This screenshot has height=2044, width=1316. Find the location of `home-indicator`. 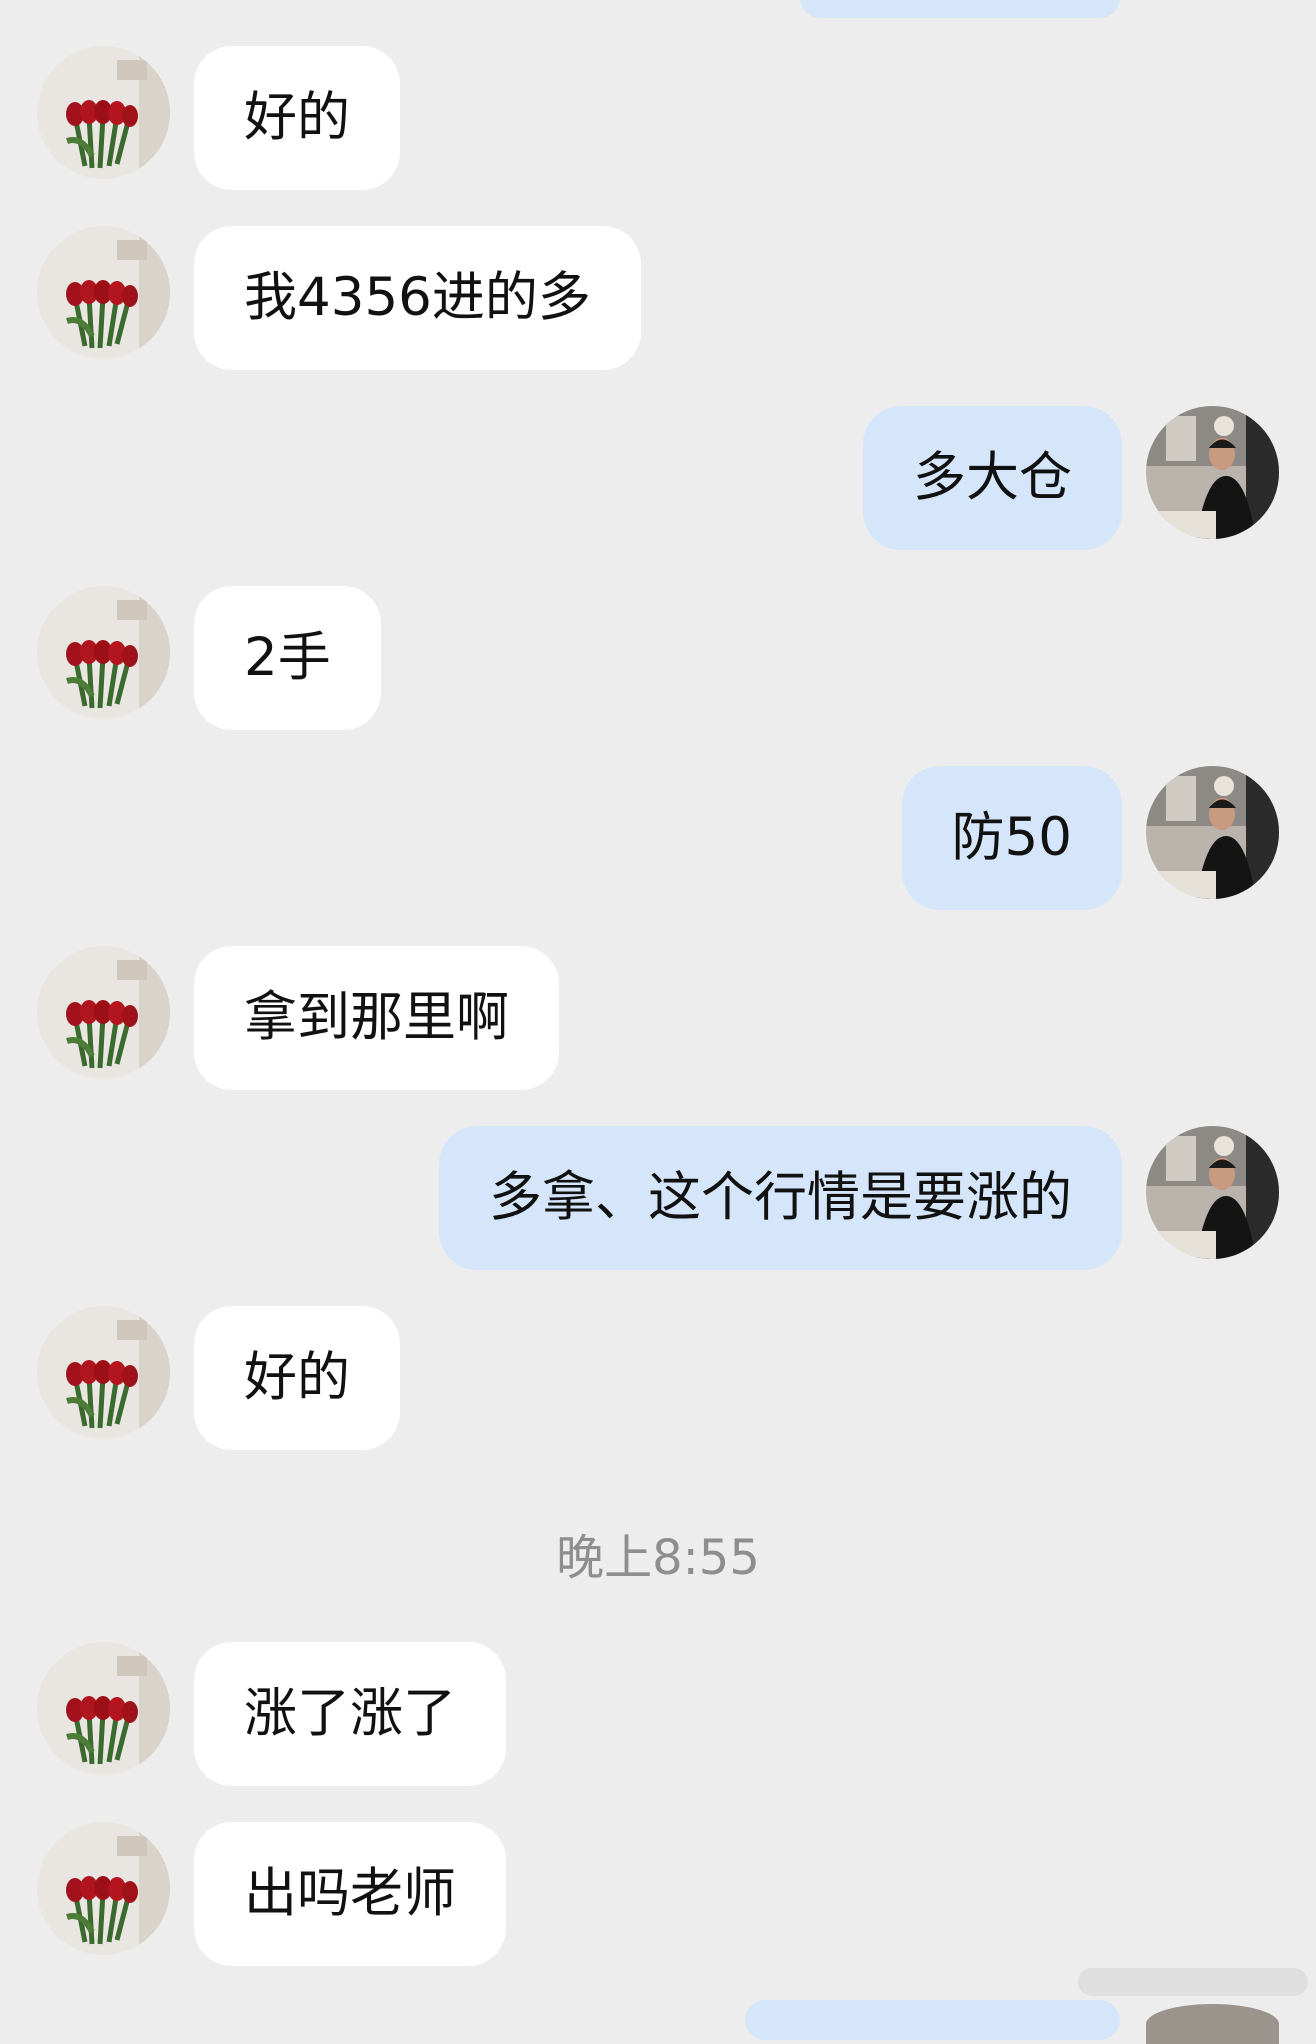

home-indicator is located at coordinates (1193, 1982).